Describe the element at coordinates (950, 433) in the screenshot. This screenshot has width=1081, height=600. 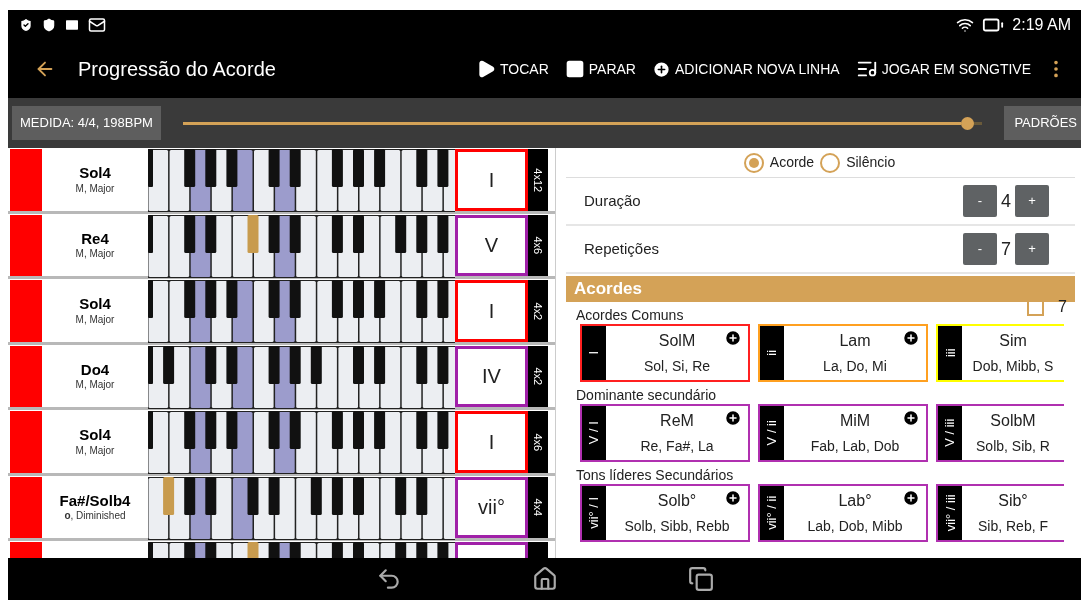
I see `degree-label: V / iii` at that location.